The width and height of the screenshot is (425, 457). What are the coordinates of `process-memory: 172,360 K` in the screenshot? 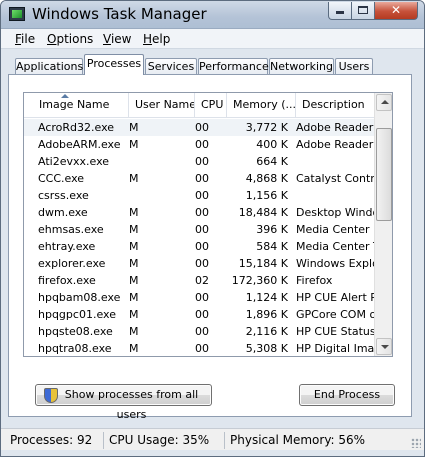 It's located at (259, 280).